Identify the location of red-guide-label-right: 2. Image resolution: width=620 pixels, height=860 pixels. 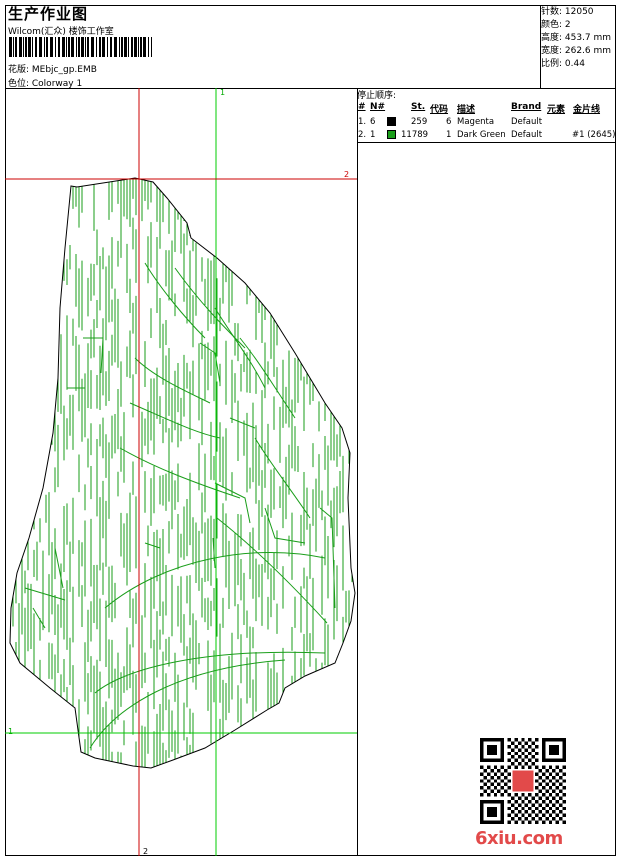
(347, 174).